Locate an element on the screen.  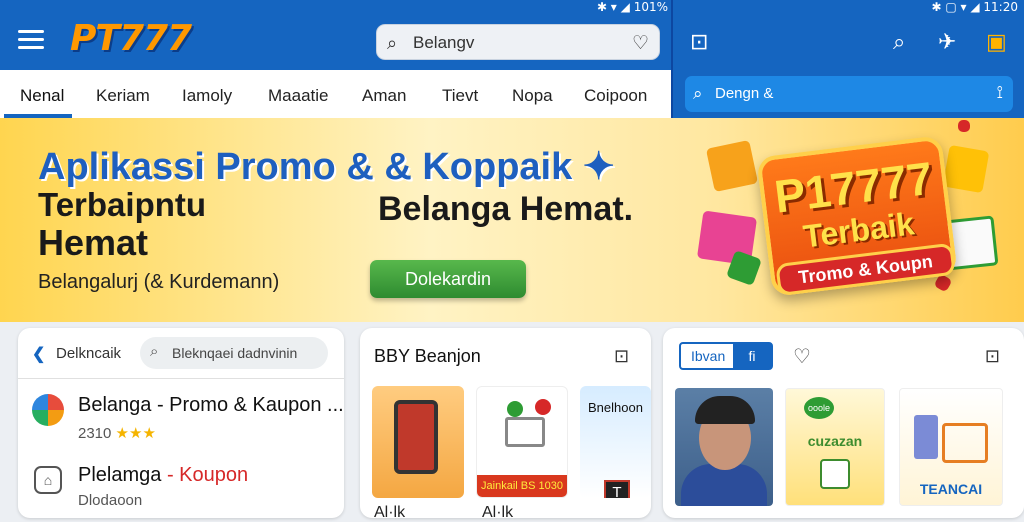
chip-label: Ibvan is located at coordinates (708, 356).